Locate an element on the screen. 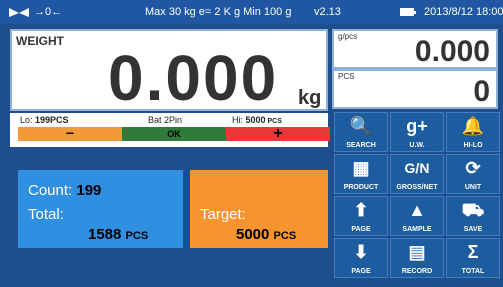 The height and width of the screenshot is (287, 503). boxes-icon: ▦ is located at coordinates (361, 168).